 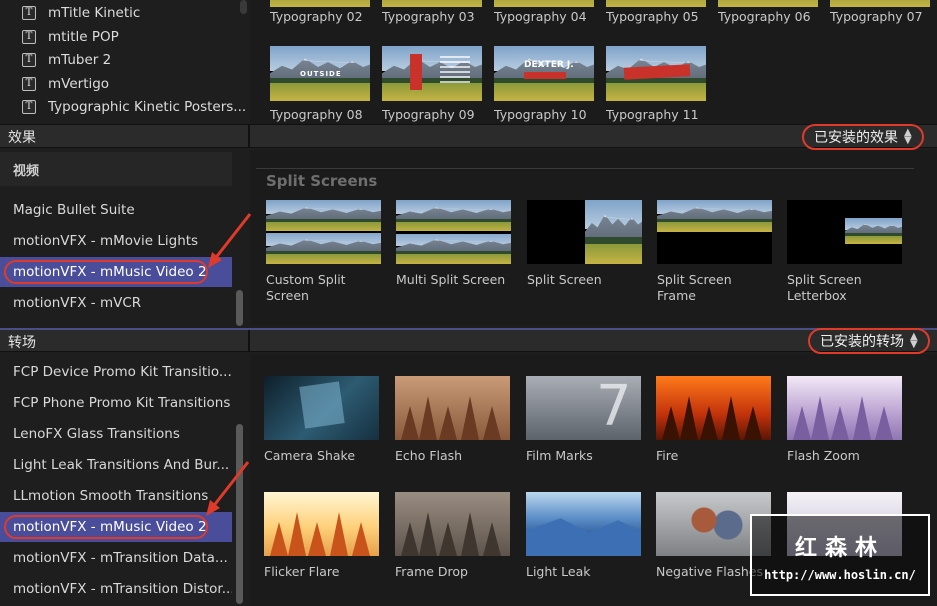 What do you see at coordinates (116, 169) in the screenshot?
I see `effects-sidebar-header: 视频` at bounding box center [116, 169].